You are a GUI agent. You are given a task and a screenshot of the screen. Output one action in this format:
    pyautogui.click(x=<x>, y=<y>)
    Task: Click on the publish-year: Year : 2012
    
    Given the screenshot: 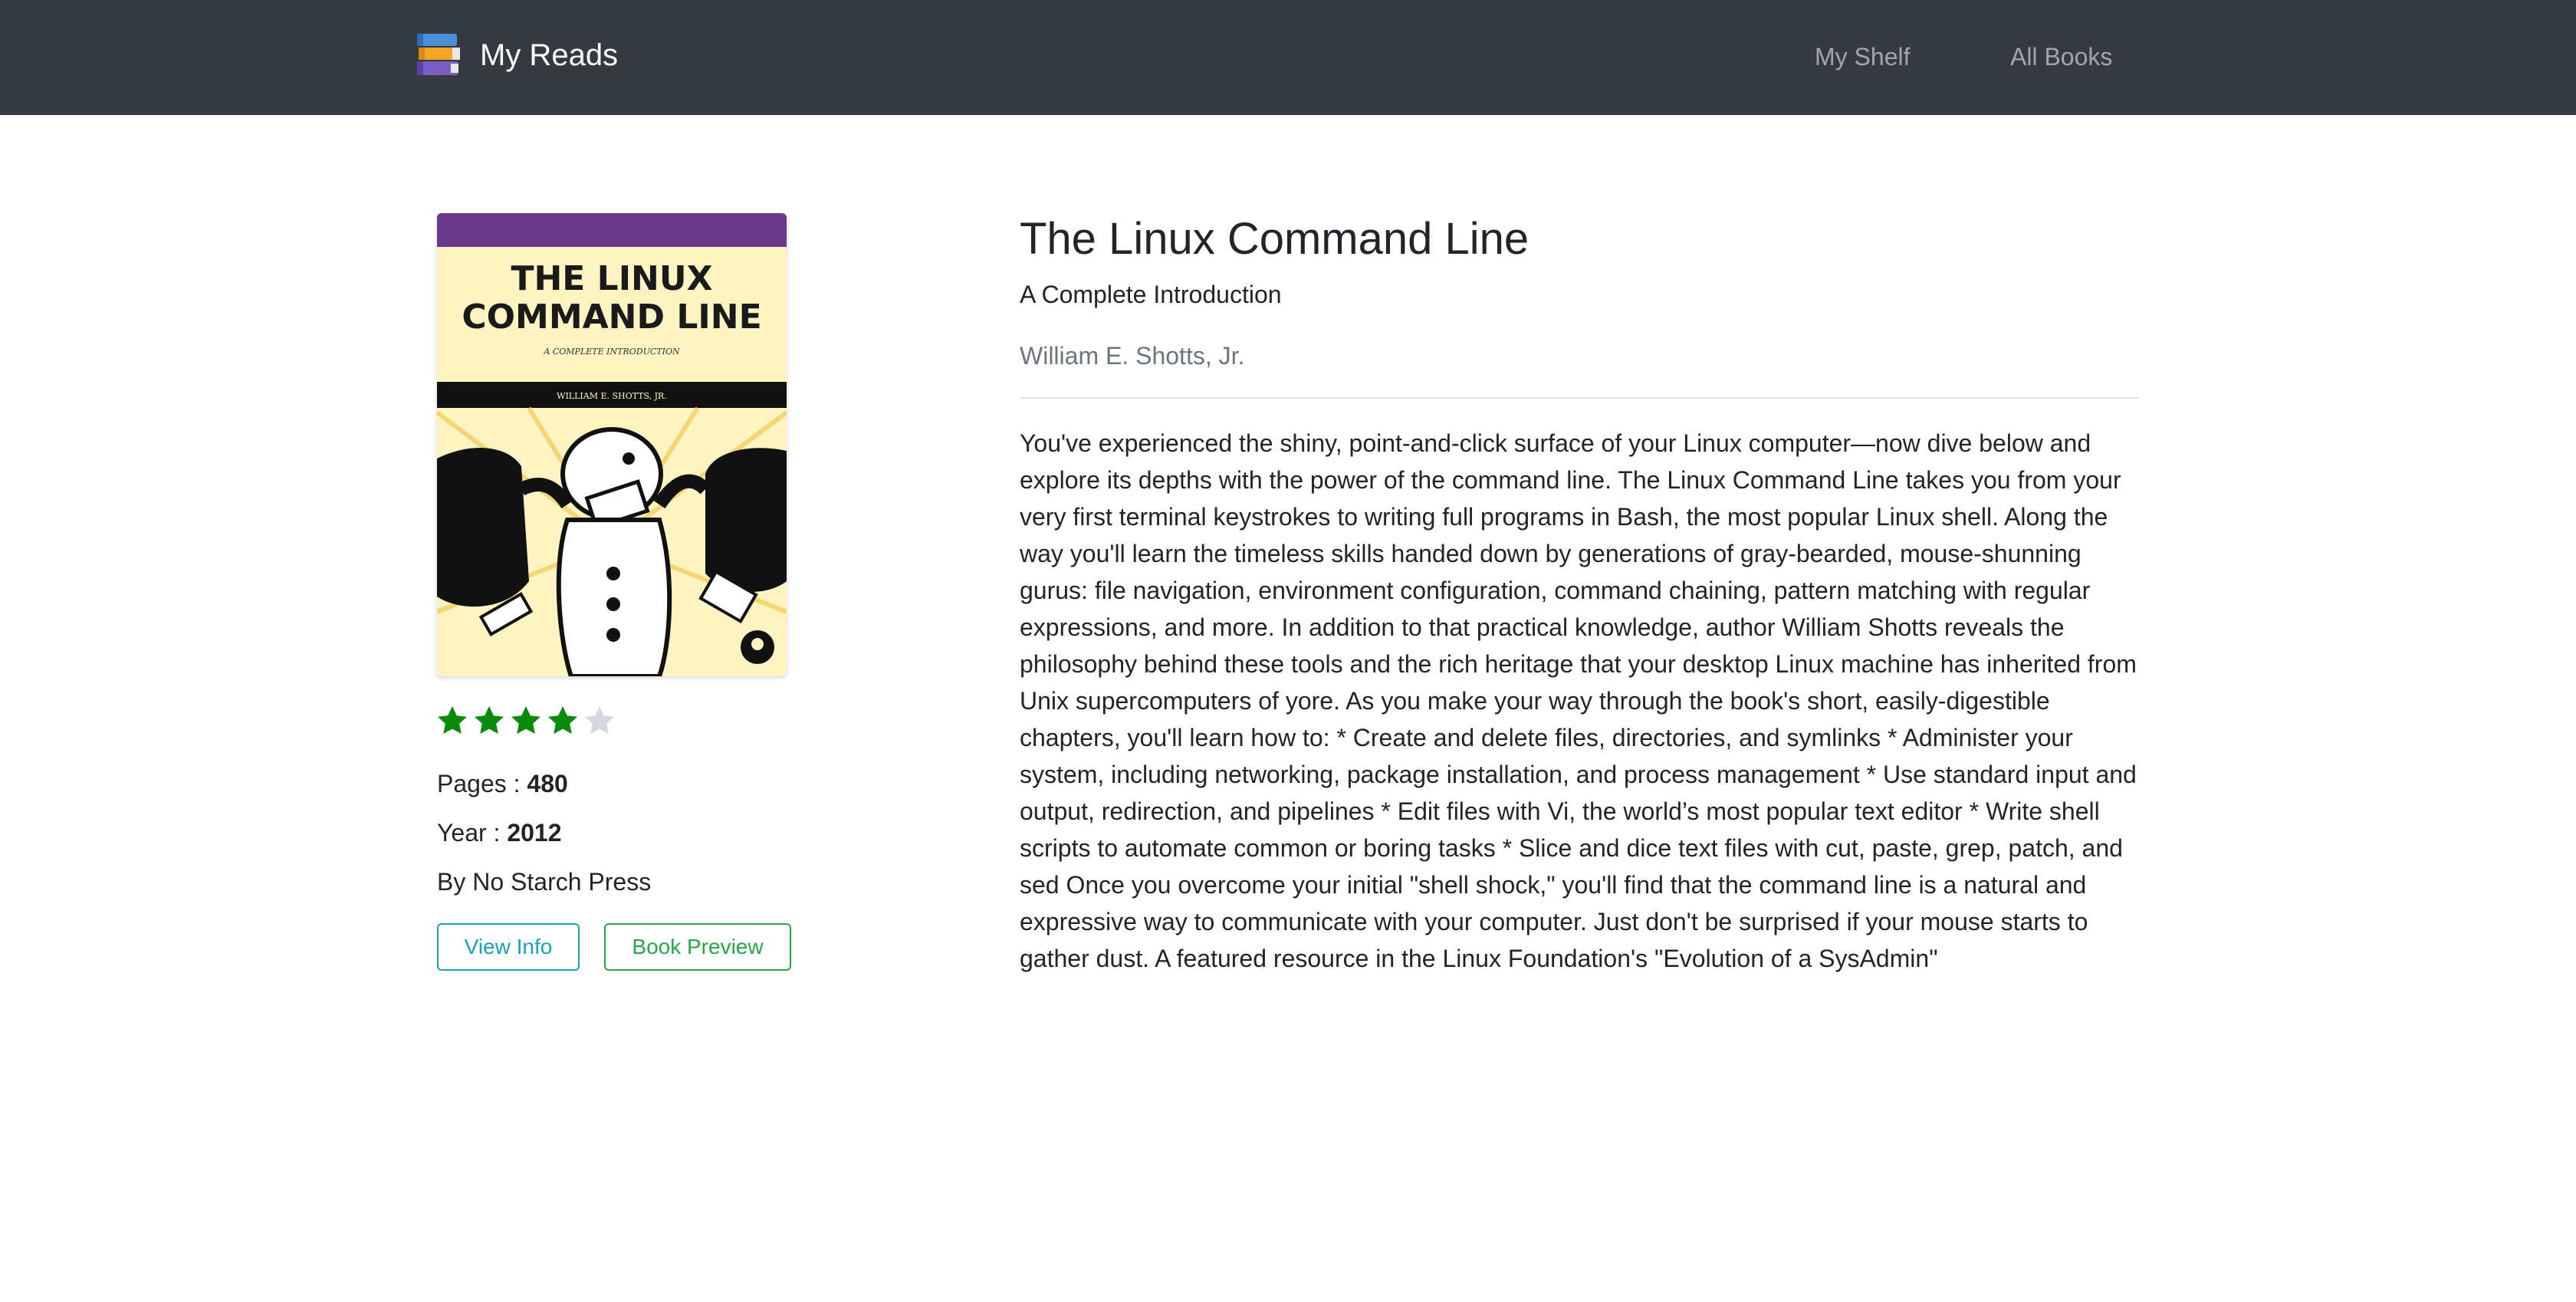 What is the action you would take?
    pyautogui.click(x=499, y=833)
    